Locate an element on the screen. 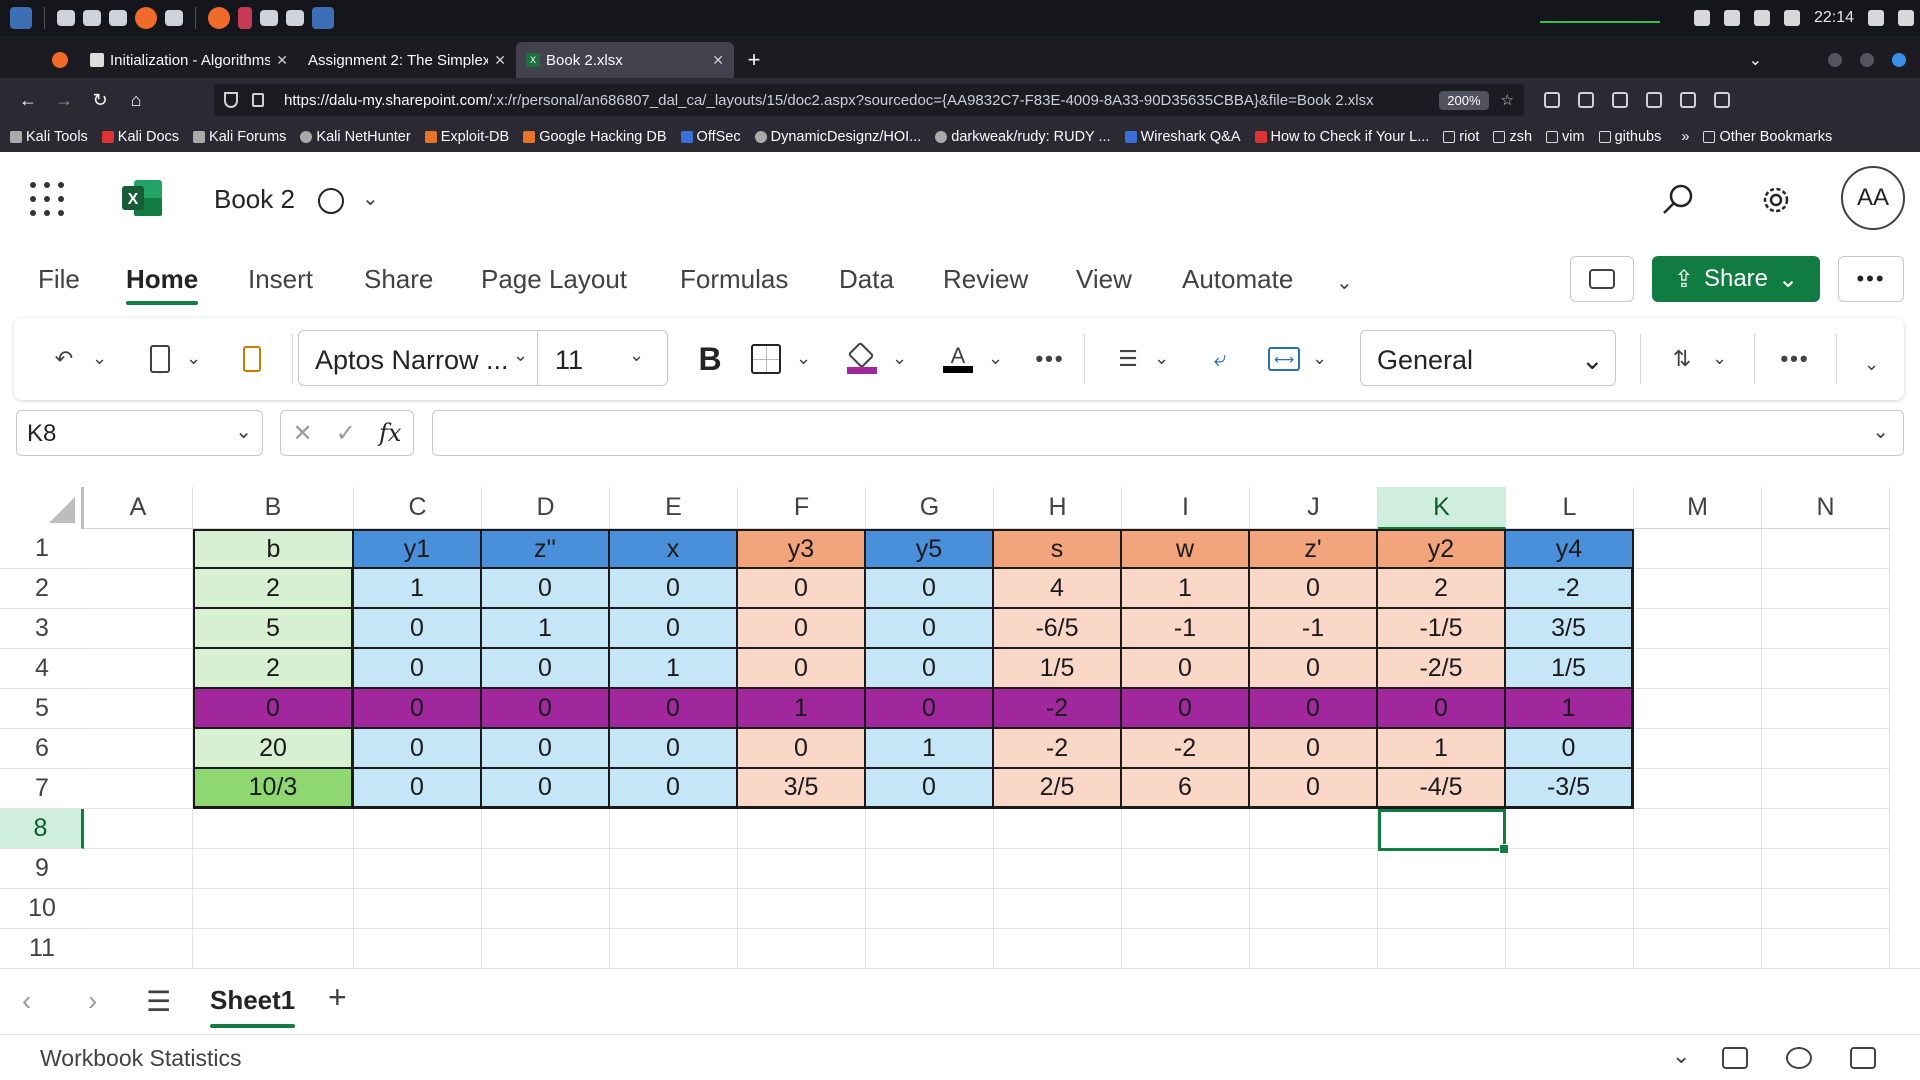  account-icon is located at coordinates (1654, 100).